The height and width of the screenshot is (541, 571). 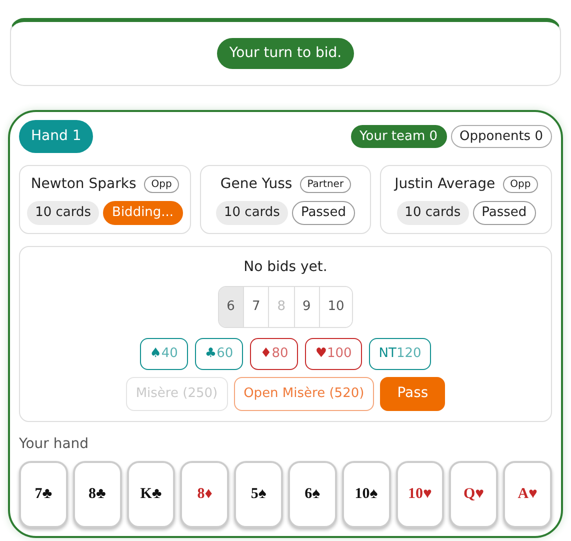 I want to click on suit-bid-button: ♠40, so click(x=164, y=354).